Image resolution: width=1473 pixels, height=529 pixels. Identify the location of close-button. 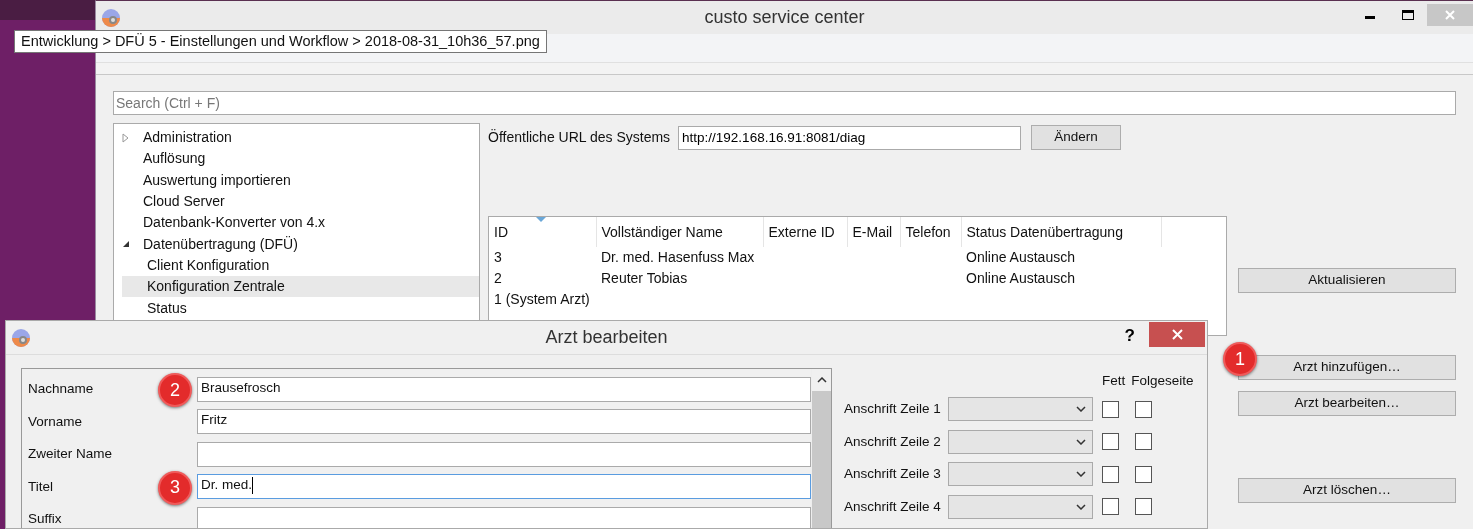
(1177, 334).